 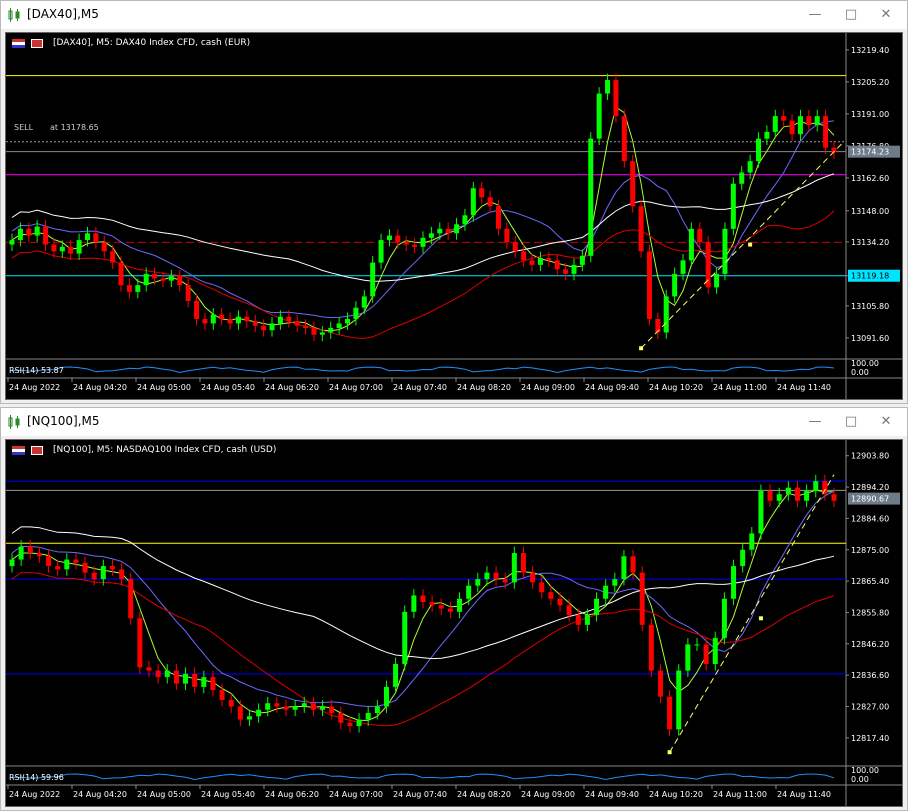 I want to click on current-price-text: 13174.23, so click(x=870, y=152).